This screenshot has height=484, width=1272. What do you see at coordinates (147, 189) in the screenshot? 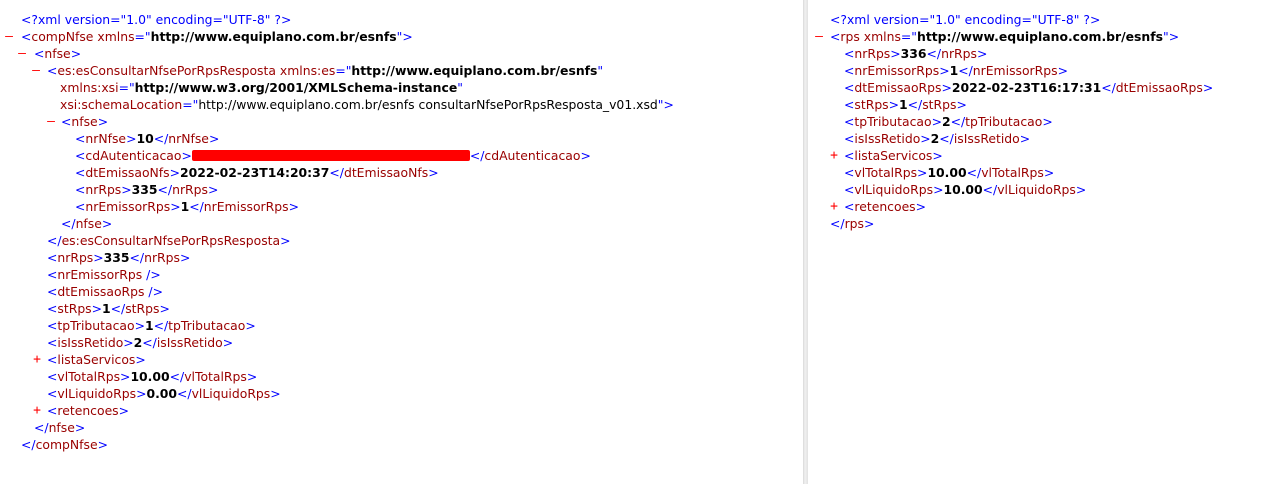
I see `element-nrRps-inner: <nrRps>335</nrRps>` at bounding box center [147, 189].